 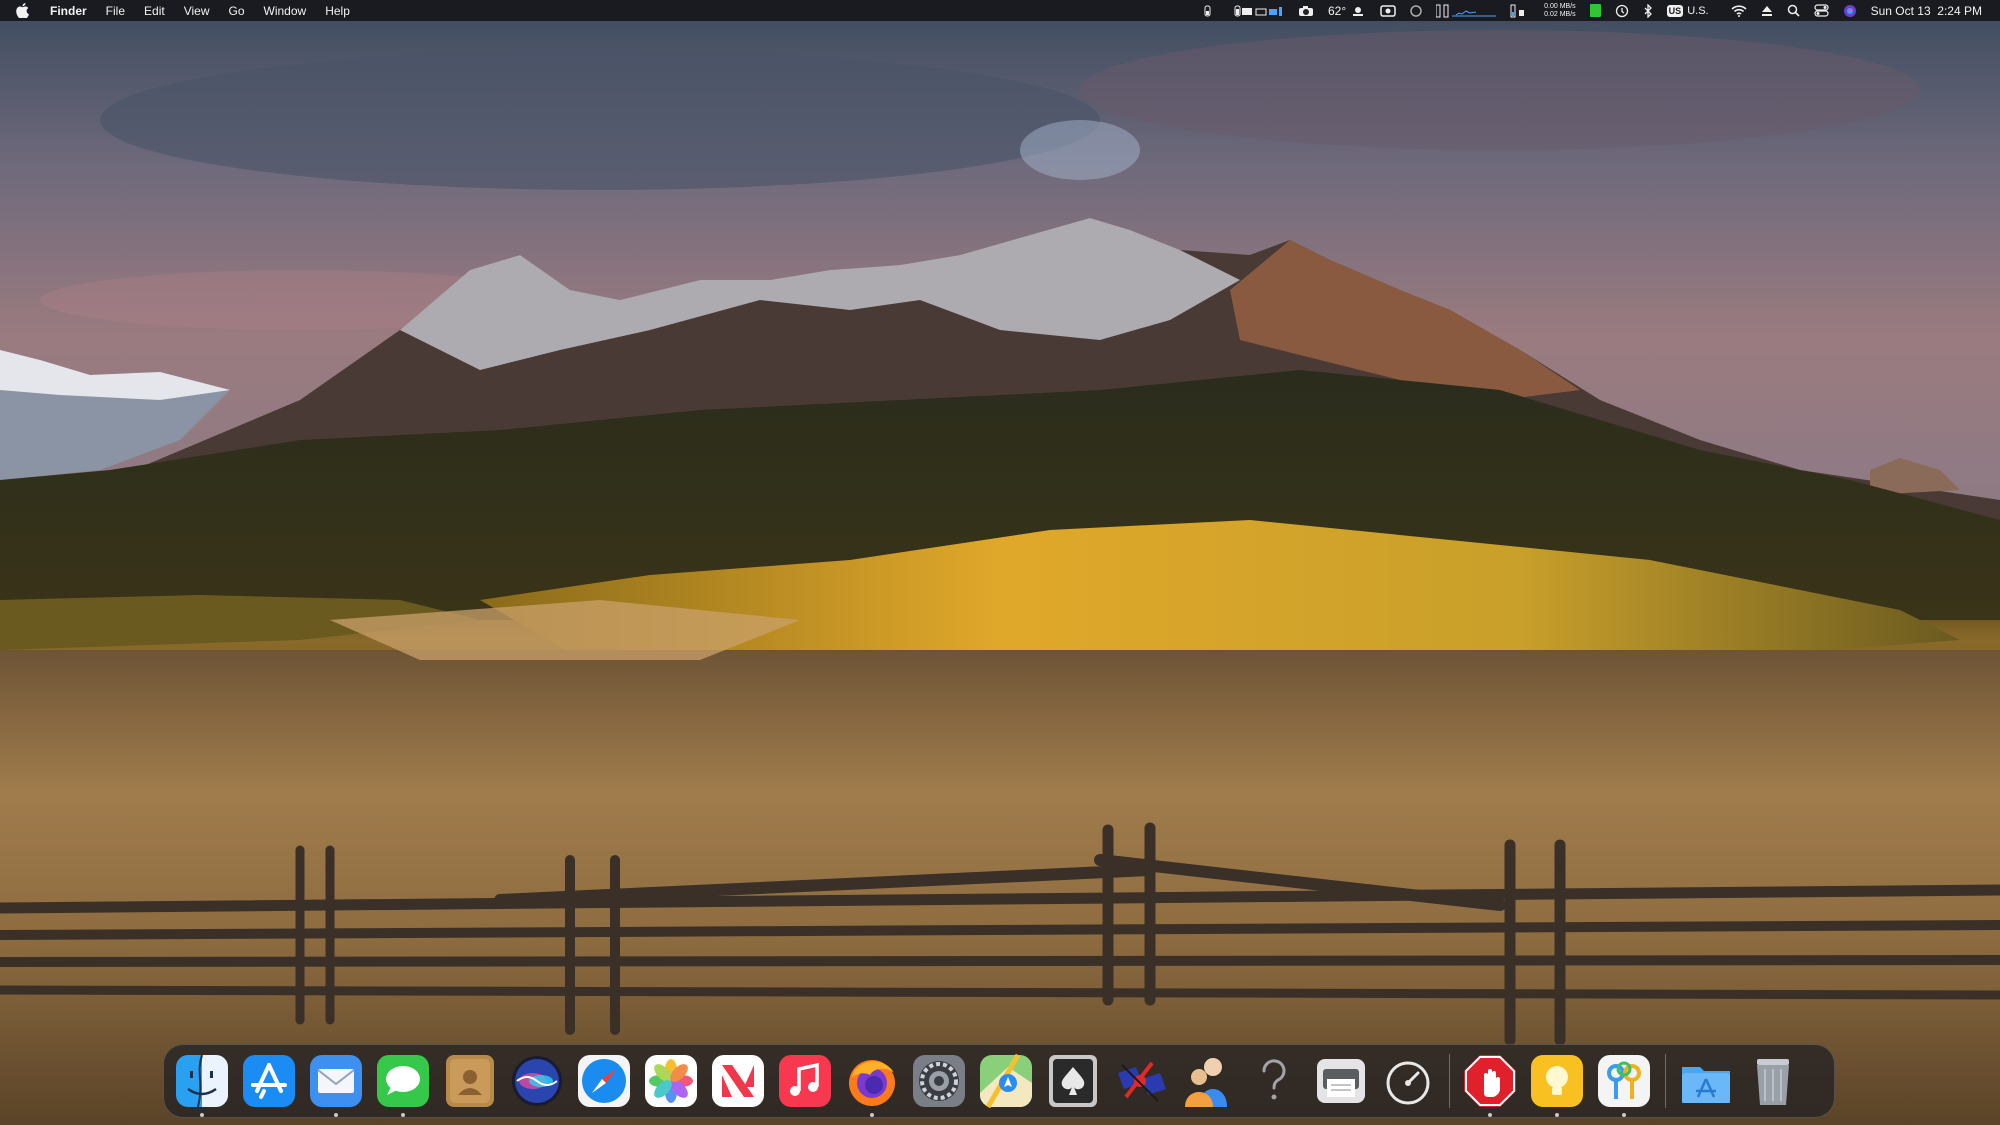 I want to click on menu-window: Window, so click(x=285, y=11).